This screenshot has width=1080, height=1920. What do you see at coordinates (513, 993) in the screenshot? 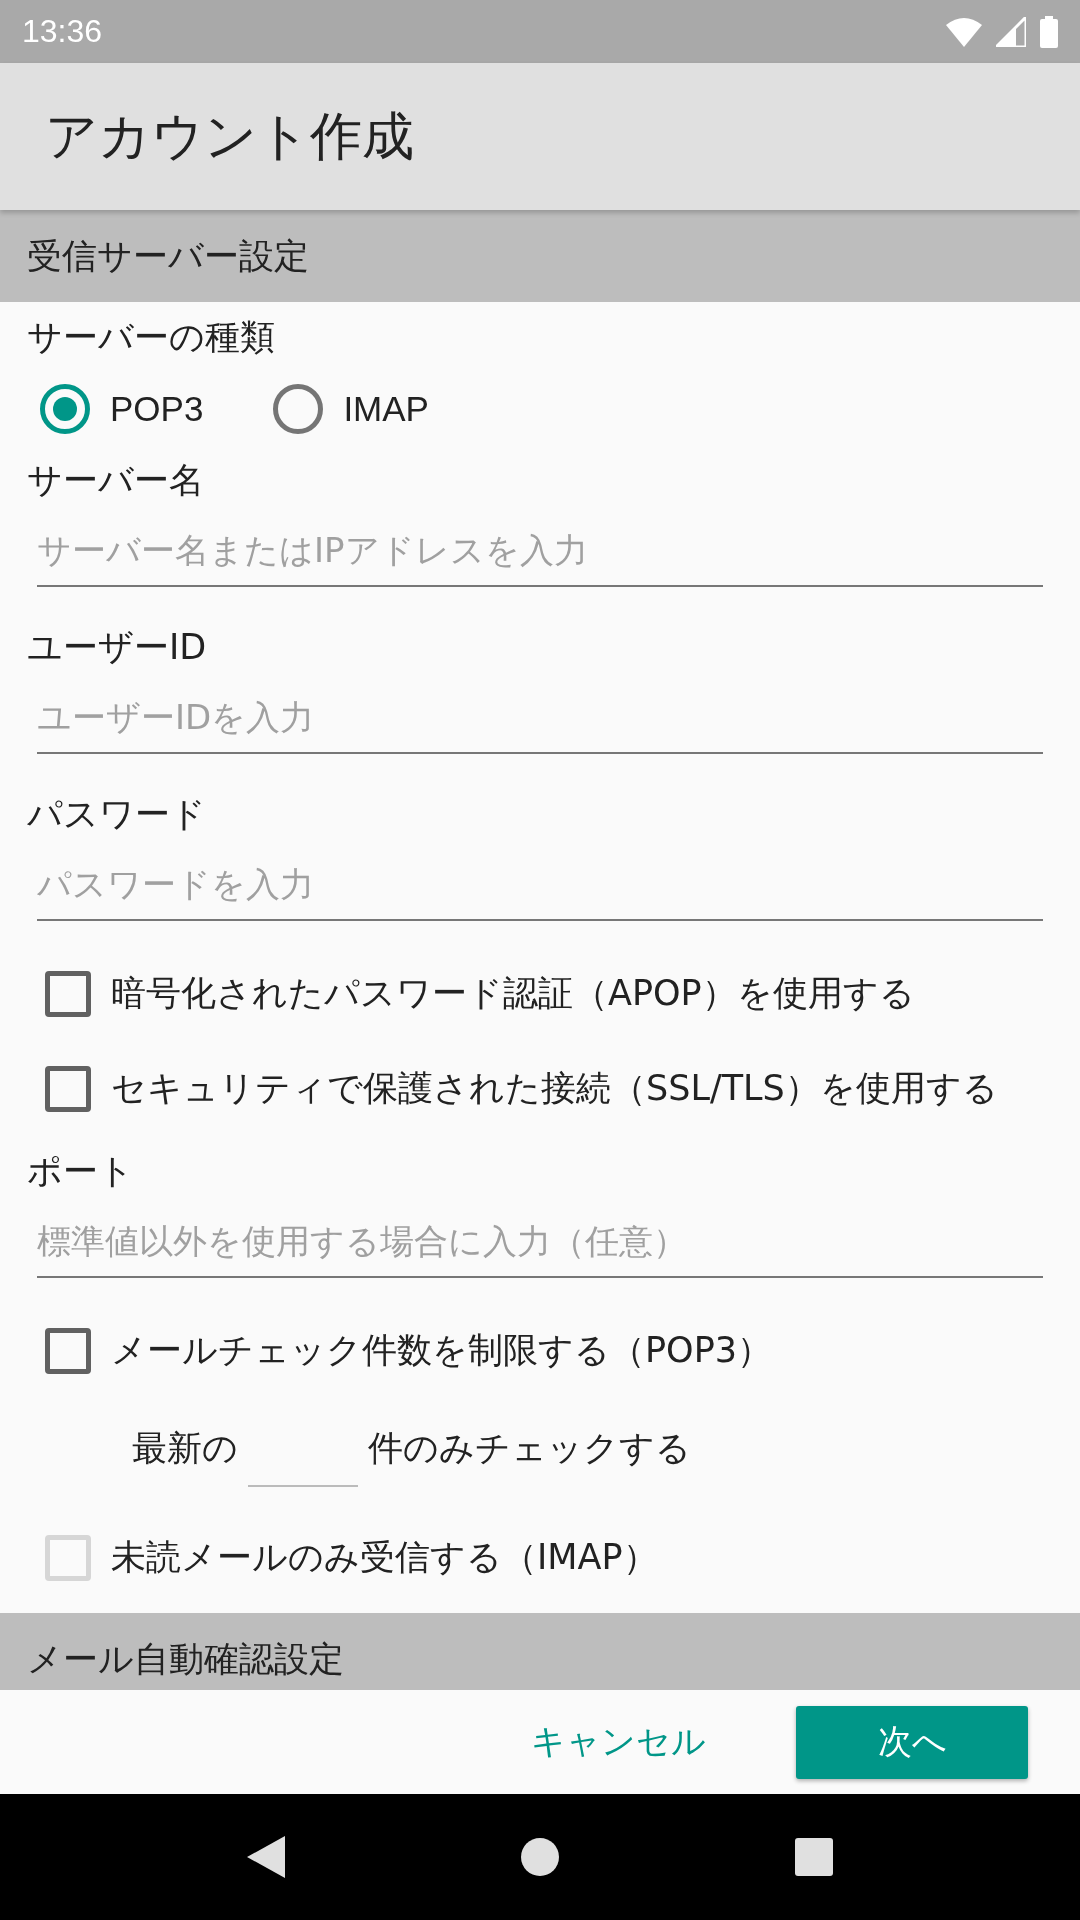
I see `checkbox-label: 暗号化されたパスワード認証（APOP）を使用する` at bounding box center [513, 993].